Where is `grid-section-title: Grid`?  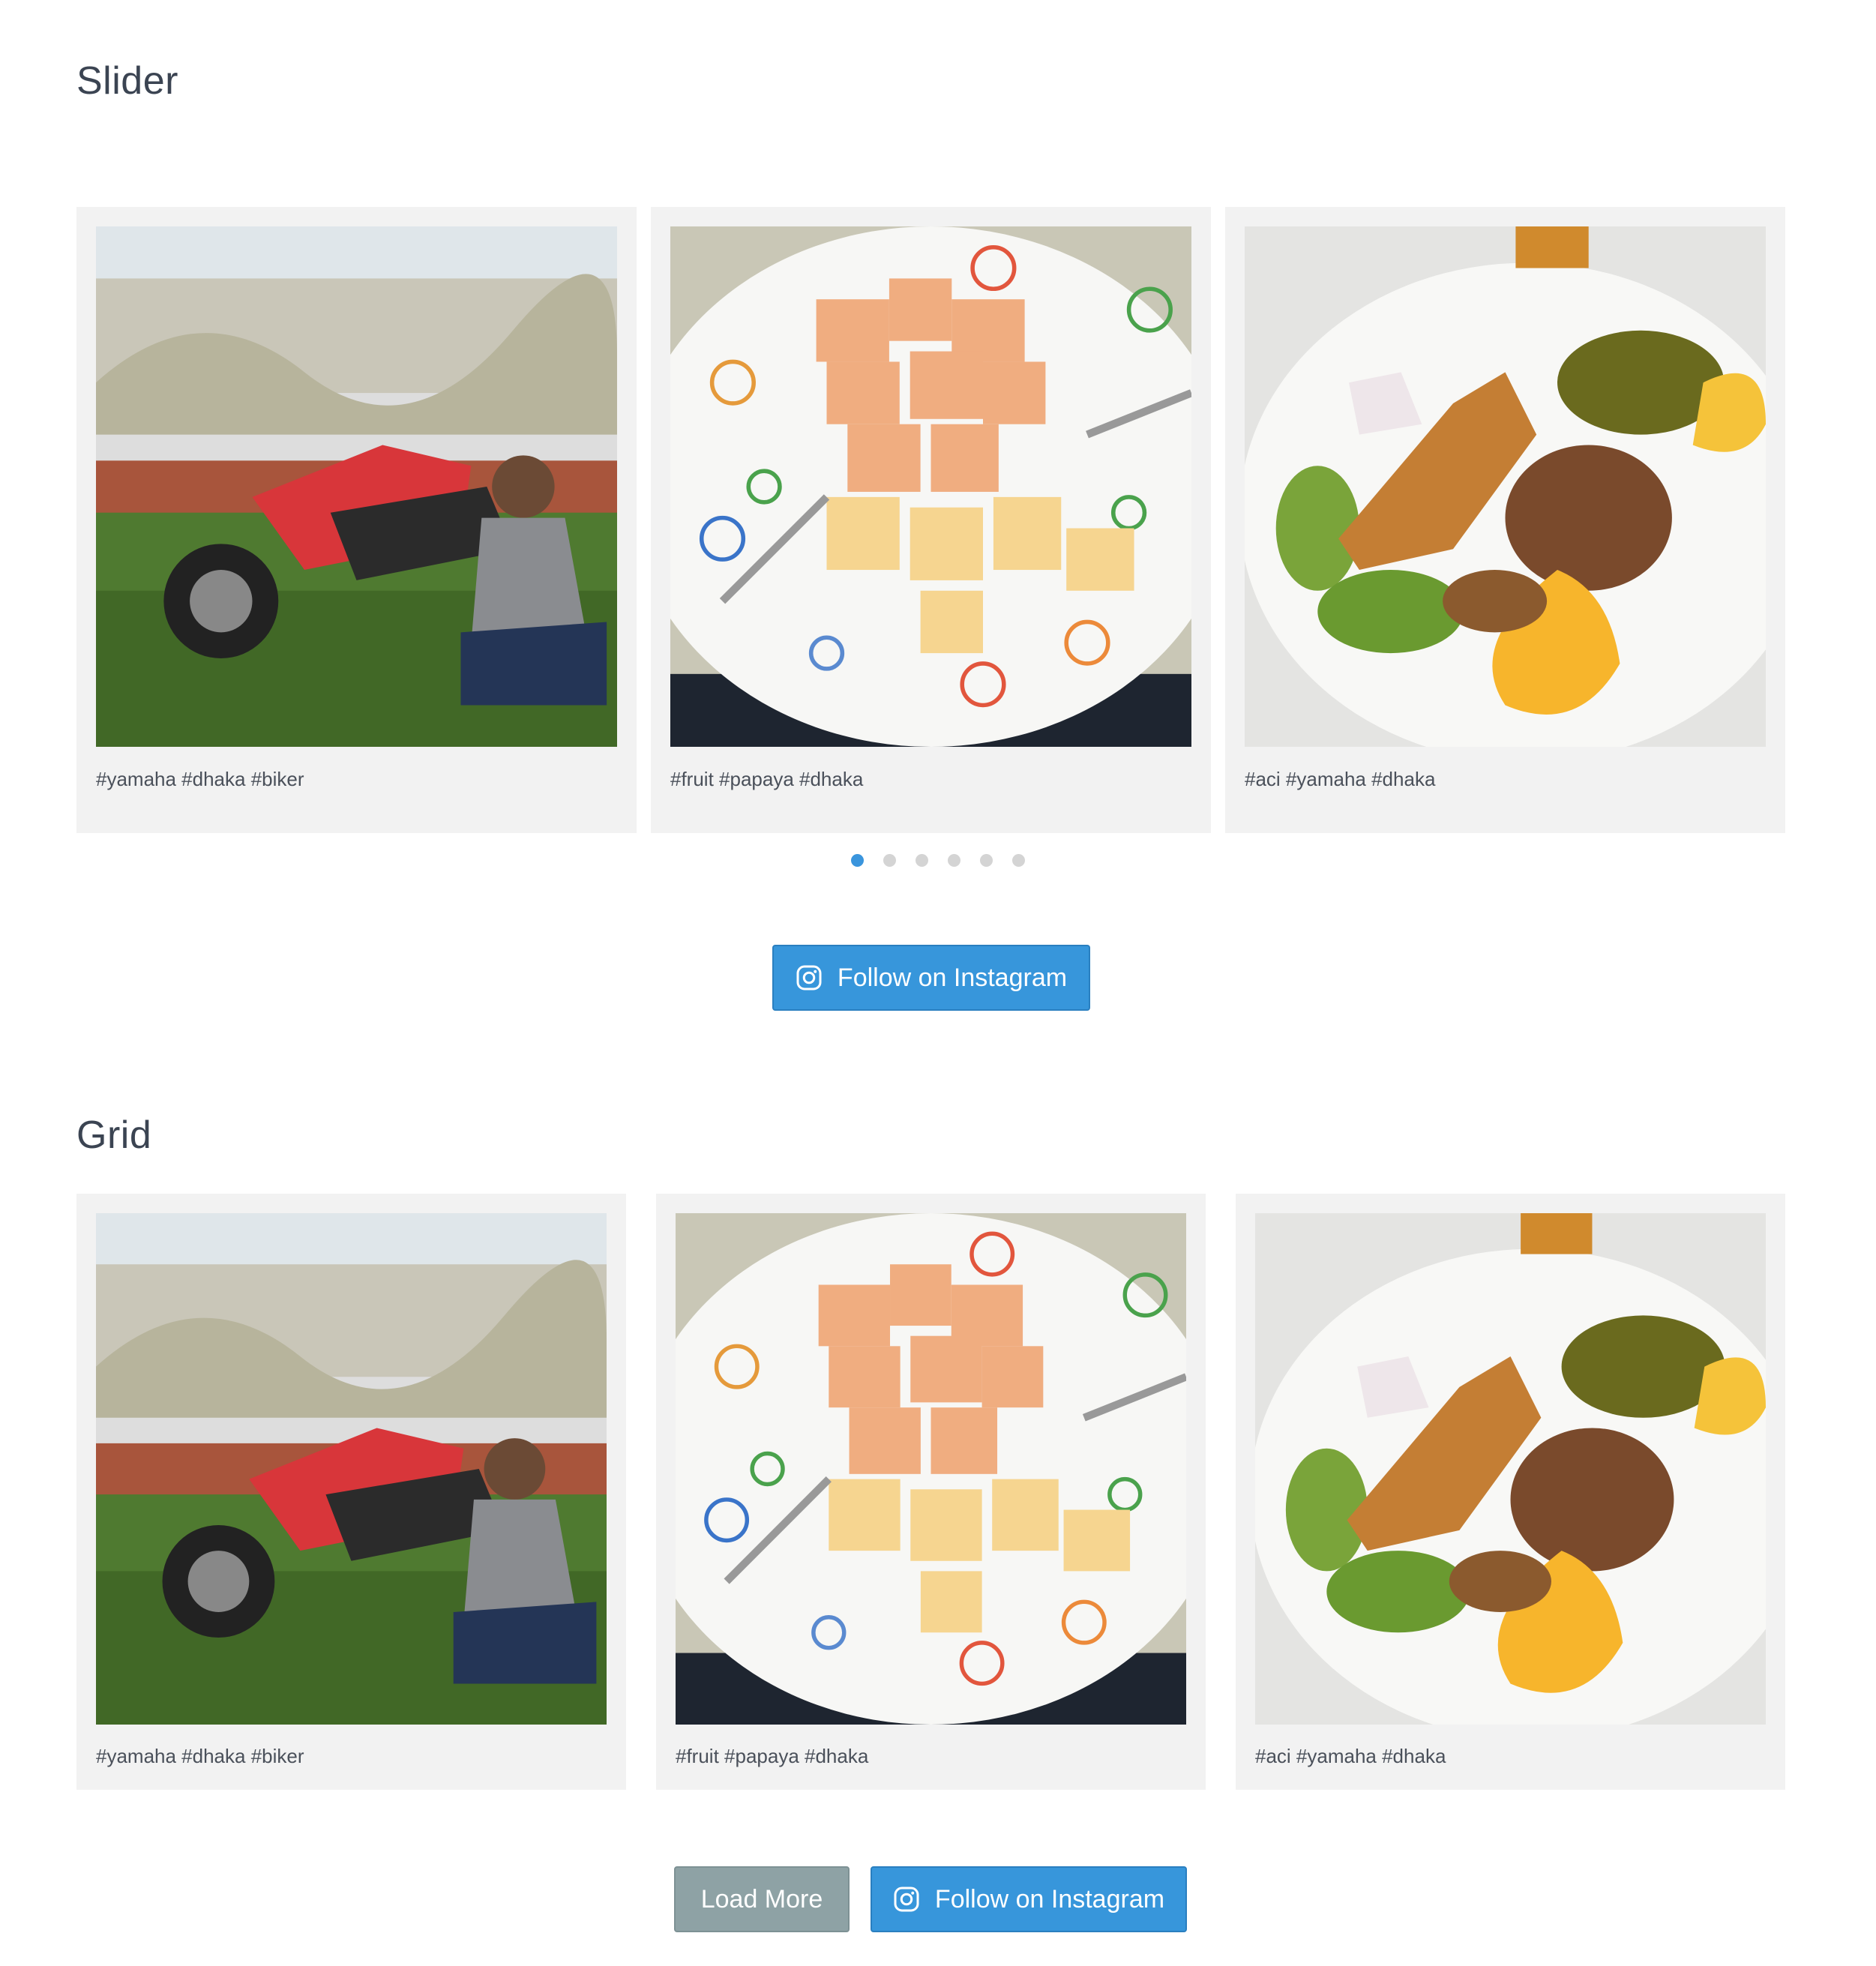 grid-section-title: Grid is located at coordinates (114, 1135).